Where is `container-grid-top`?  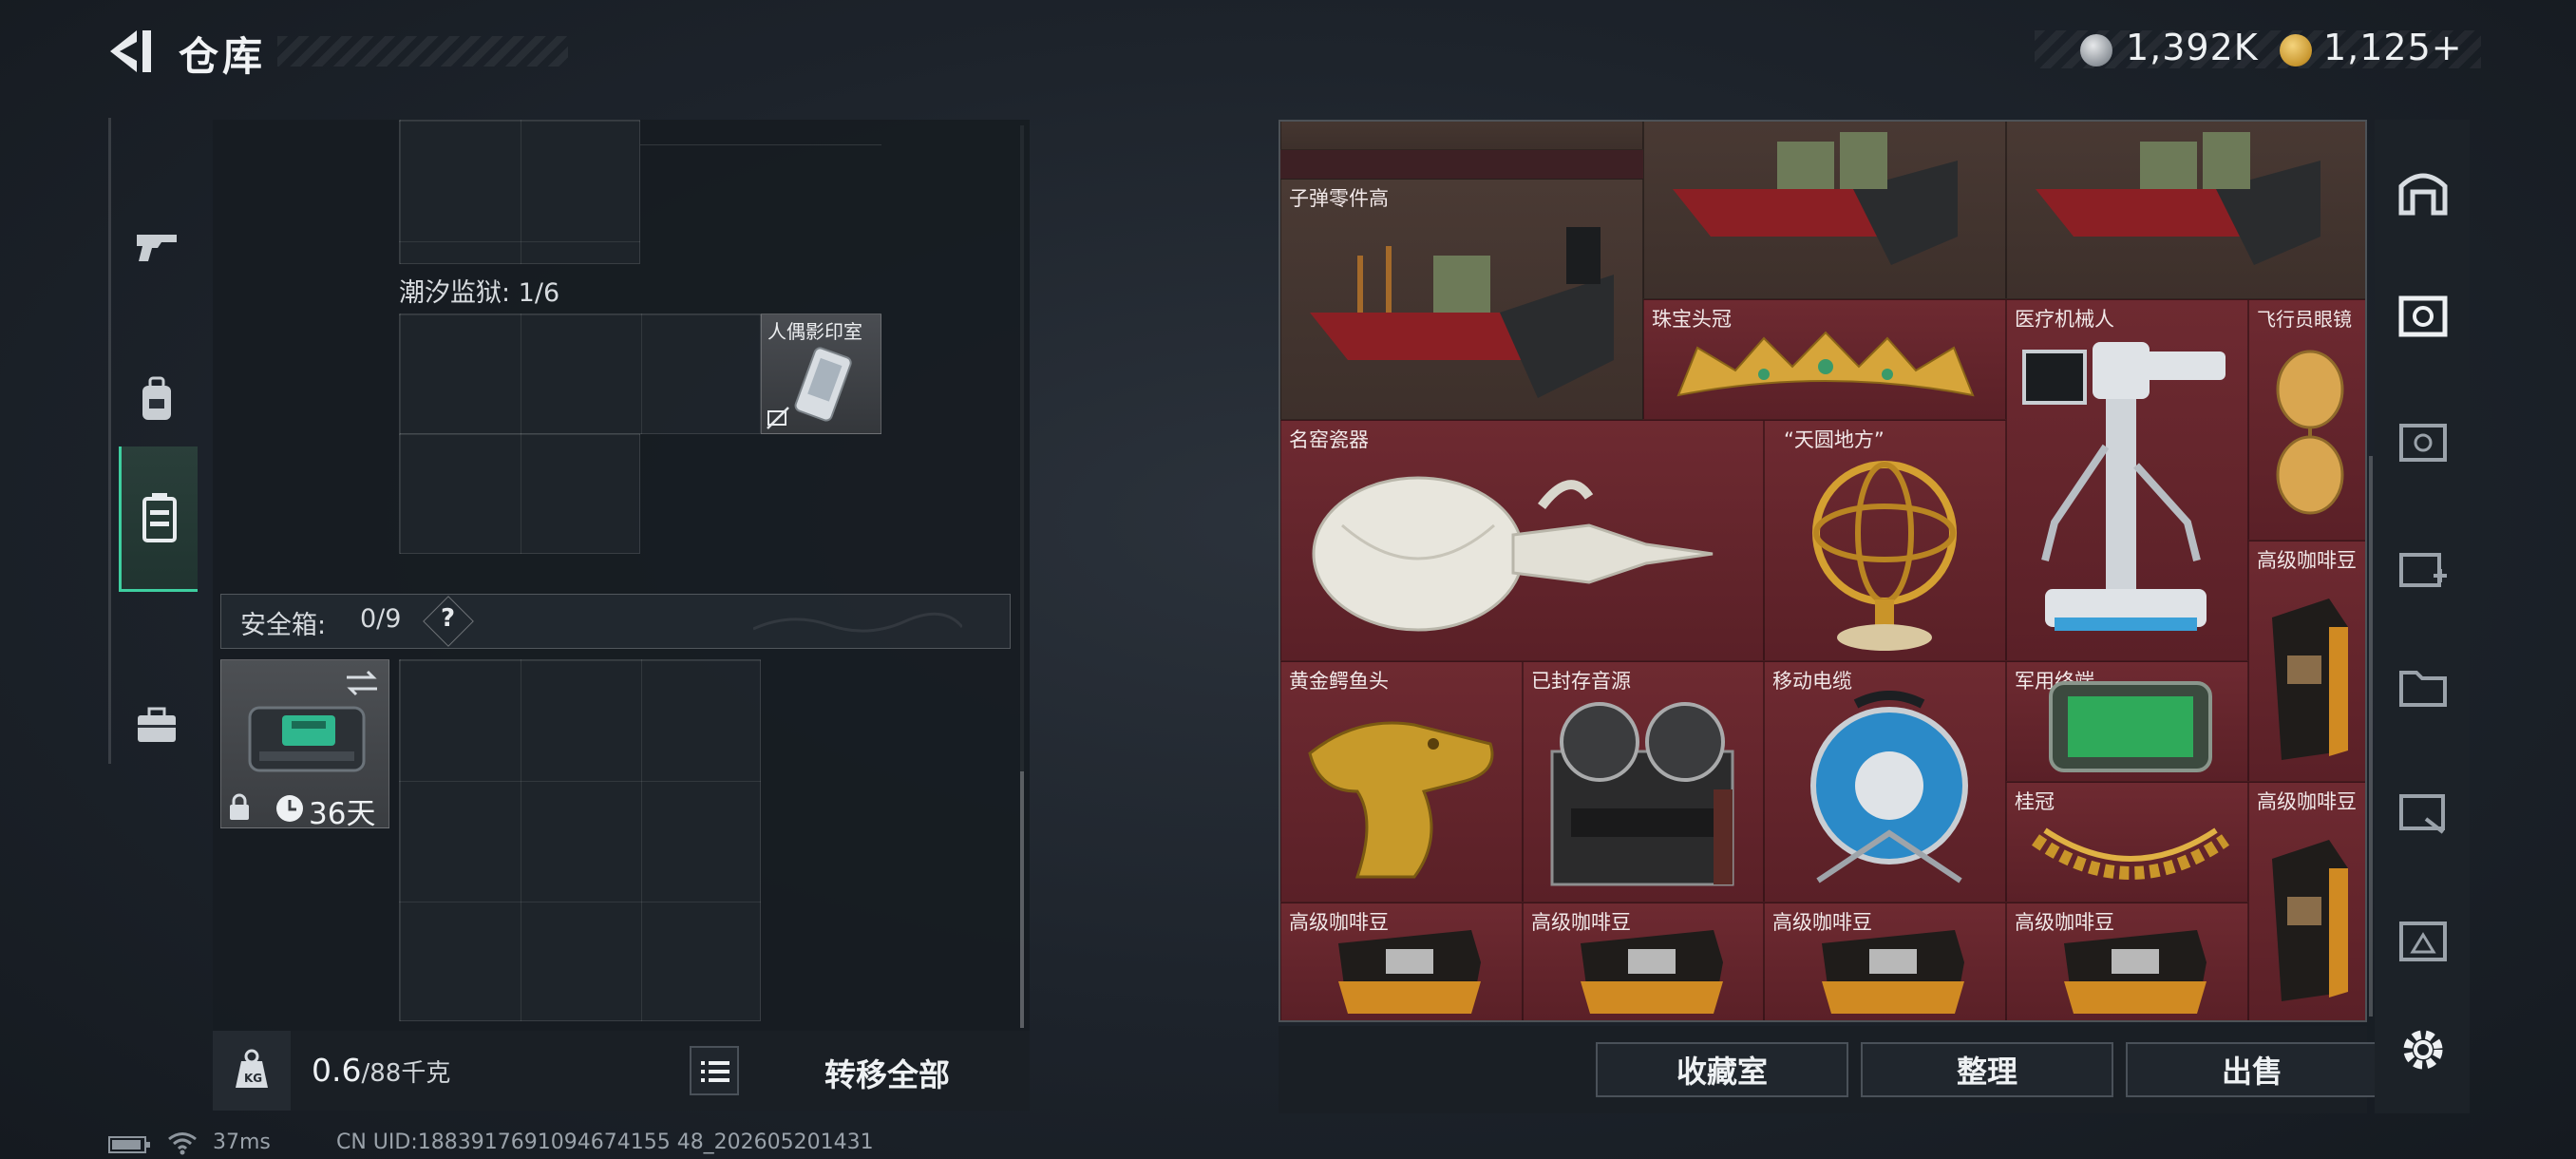
container-grid-top is located at coordinates (519, 192).